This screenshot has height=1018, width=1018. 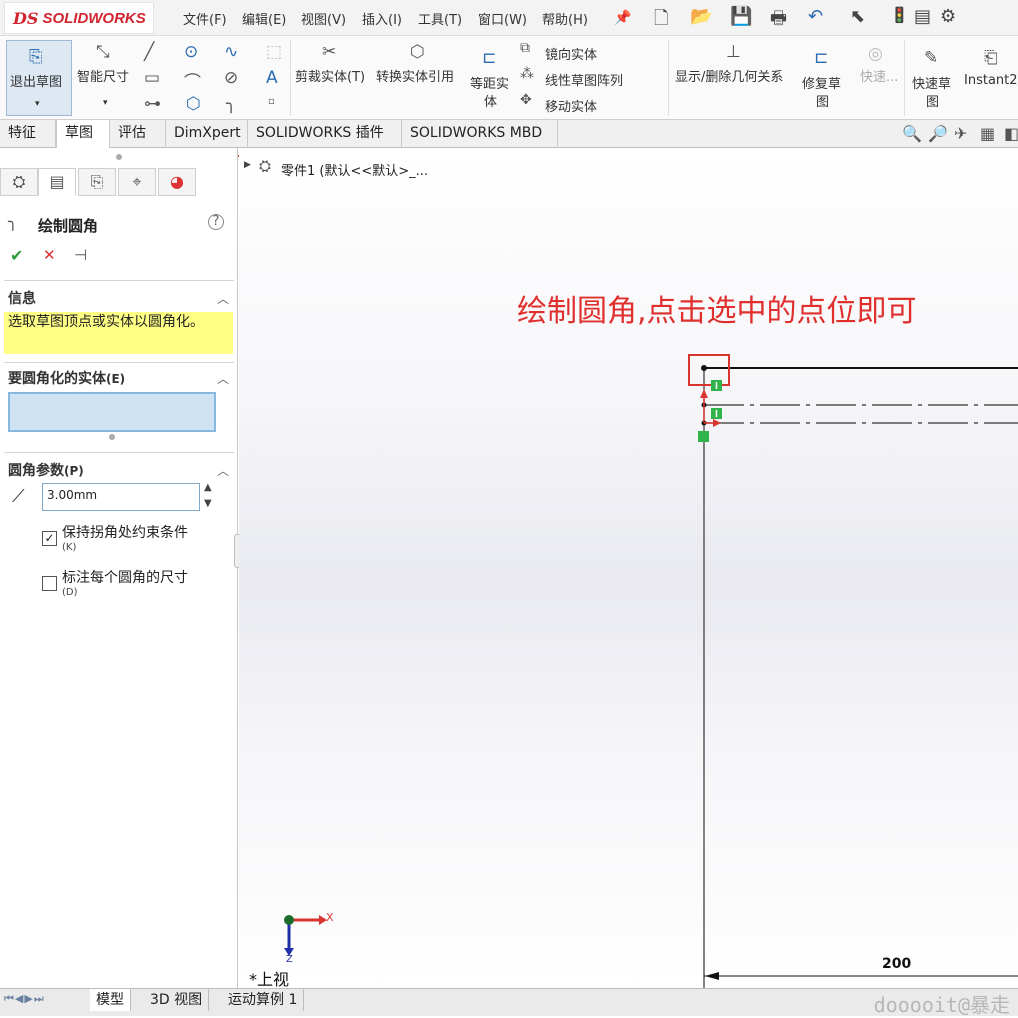 I want to click on line-tool-icon: ╱, so click(x=149, y=52).